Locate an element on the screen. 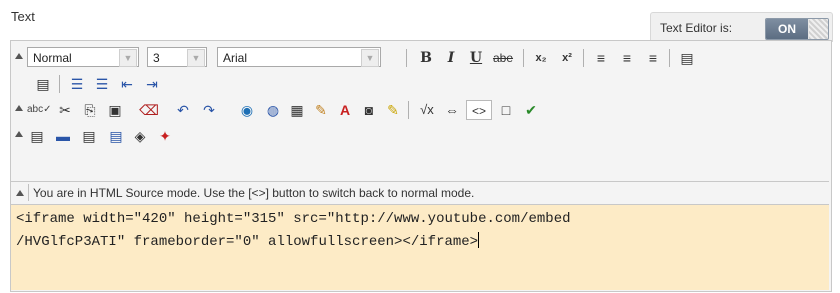  highlight-icon: ✎ is located at coordinates (393, 110).